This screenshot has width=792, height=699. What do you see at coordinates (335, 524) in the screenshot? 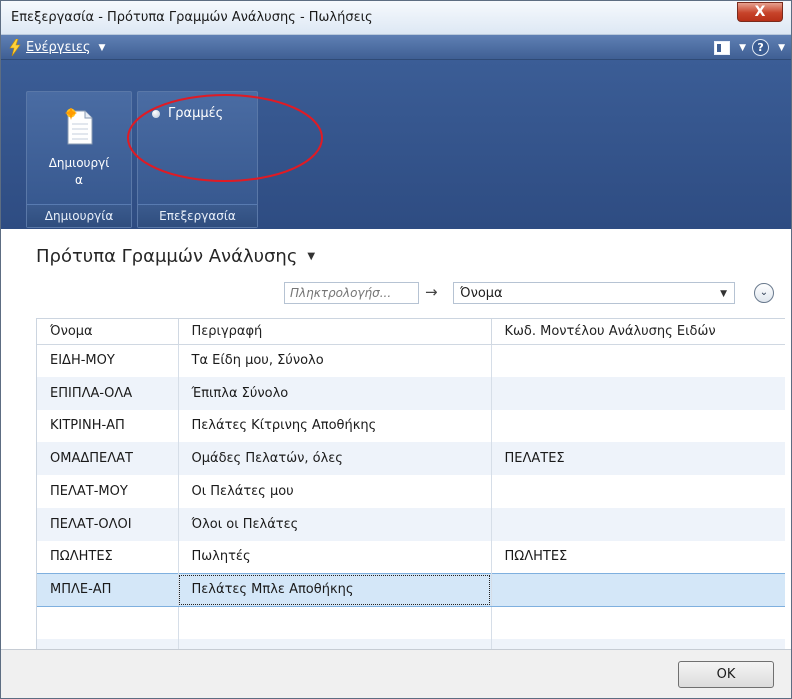
I see `table-cell: Όλοι οι Πελάτες` at bounding box center [335, 524].